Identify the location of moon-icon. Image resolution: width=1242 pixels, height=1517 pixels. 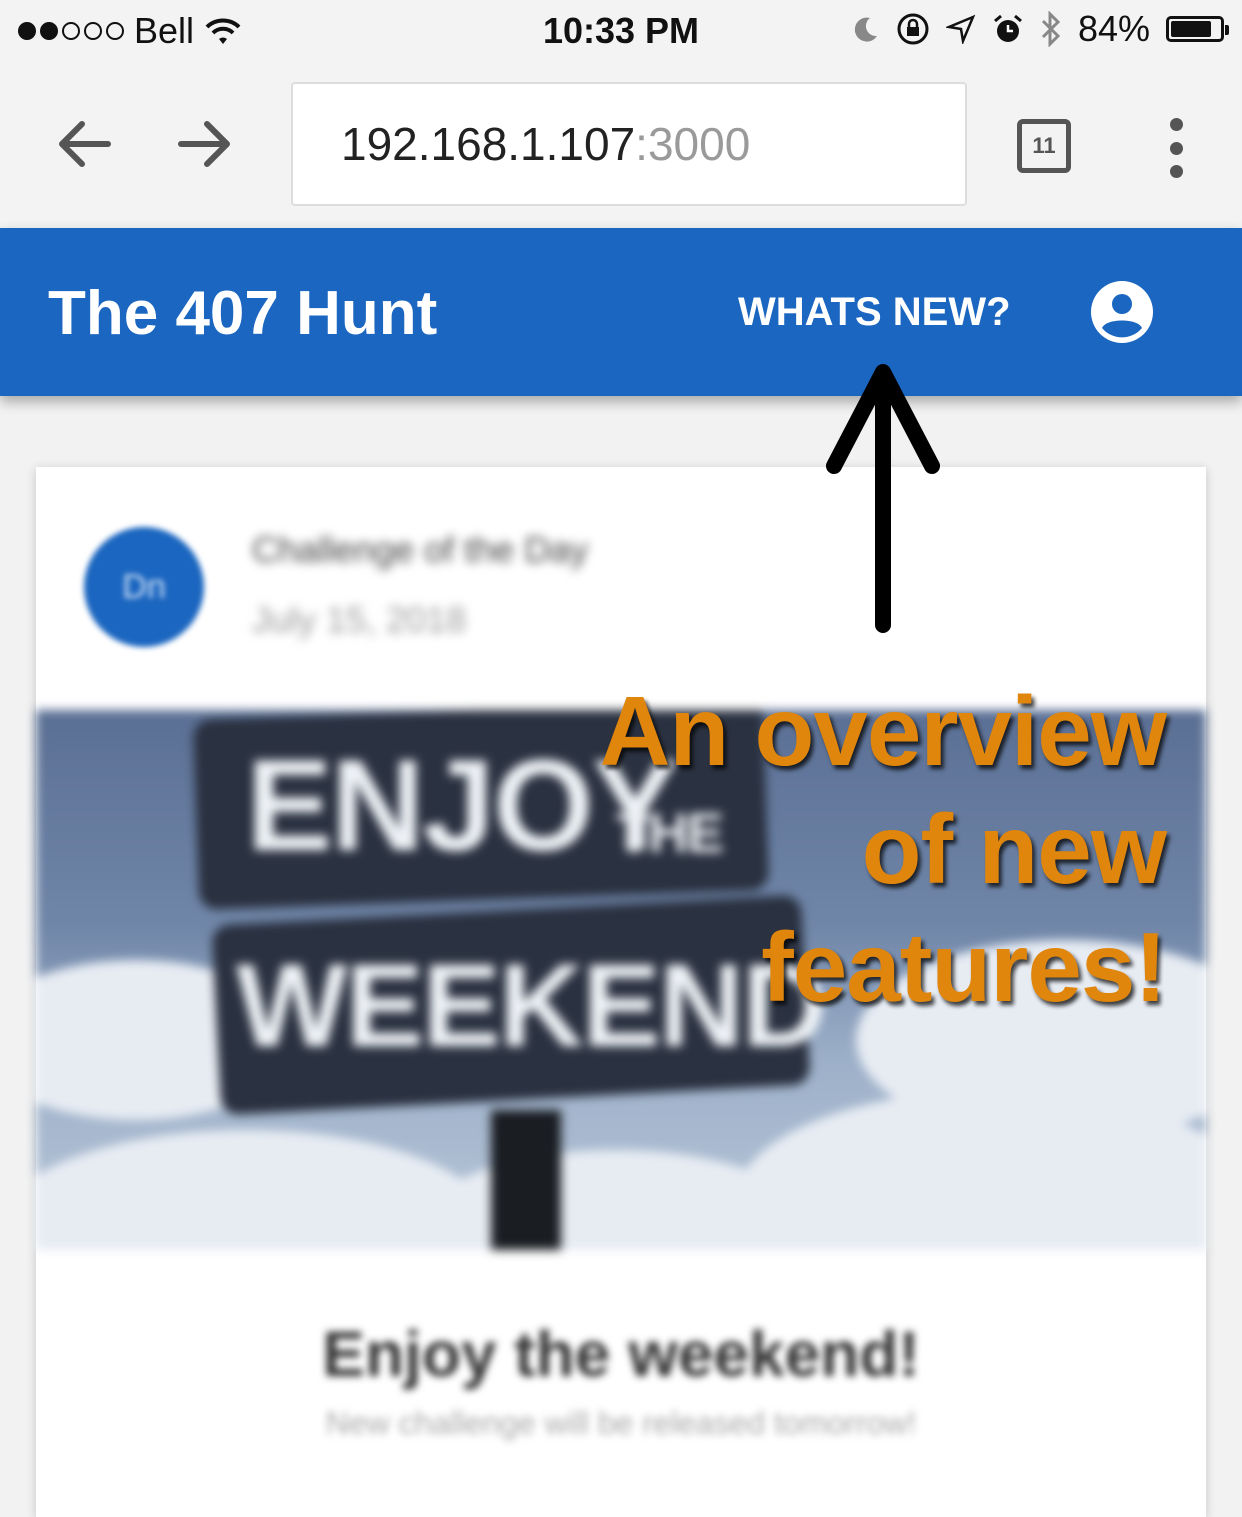
(865, 29).